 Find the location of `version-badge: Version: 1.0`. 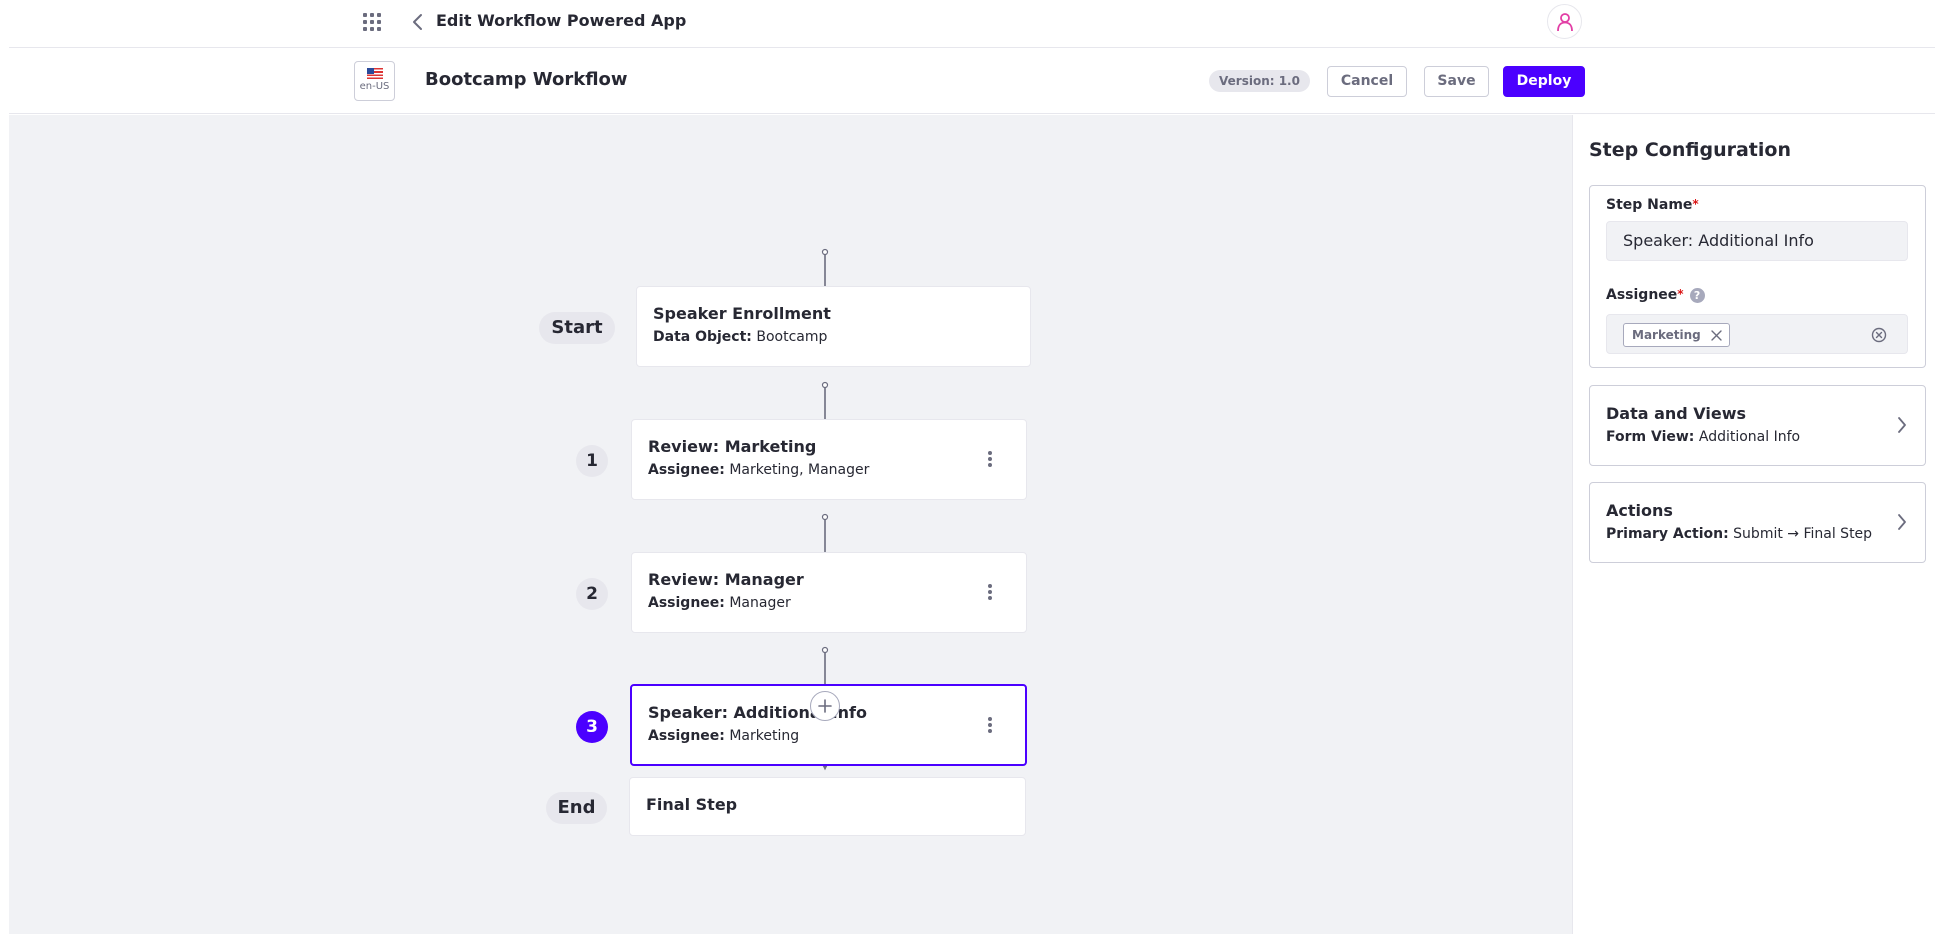

version-badge: Version: 1.0 is located at coordinates (1259, 81).